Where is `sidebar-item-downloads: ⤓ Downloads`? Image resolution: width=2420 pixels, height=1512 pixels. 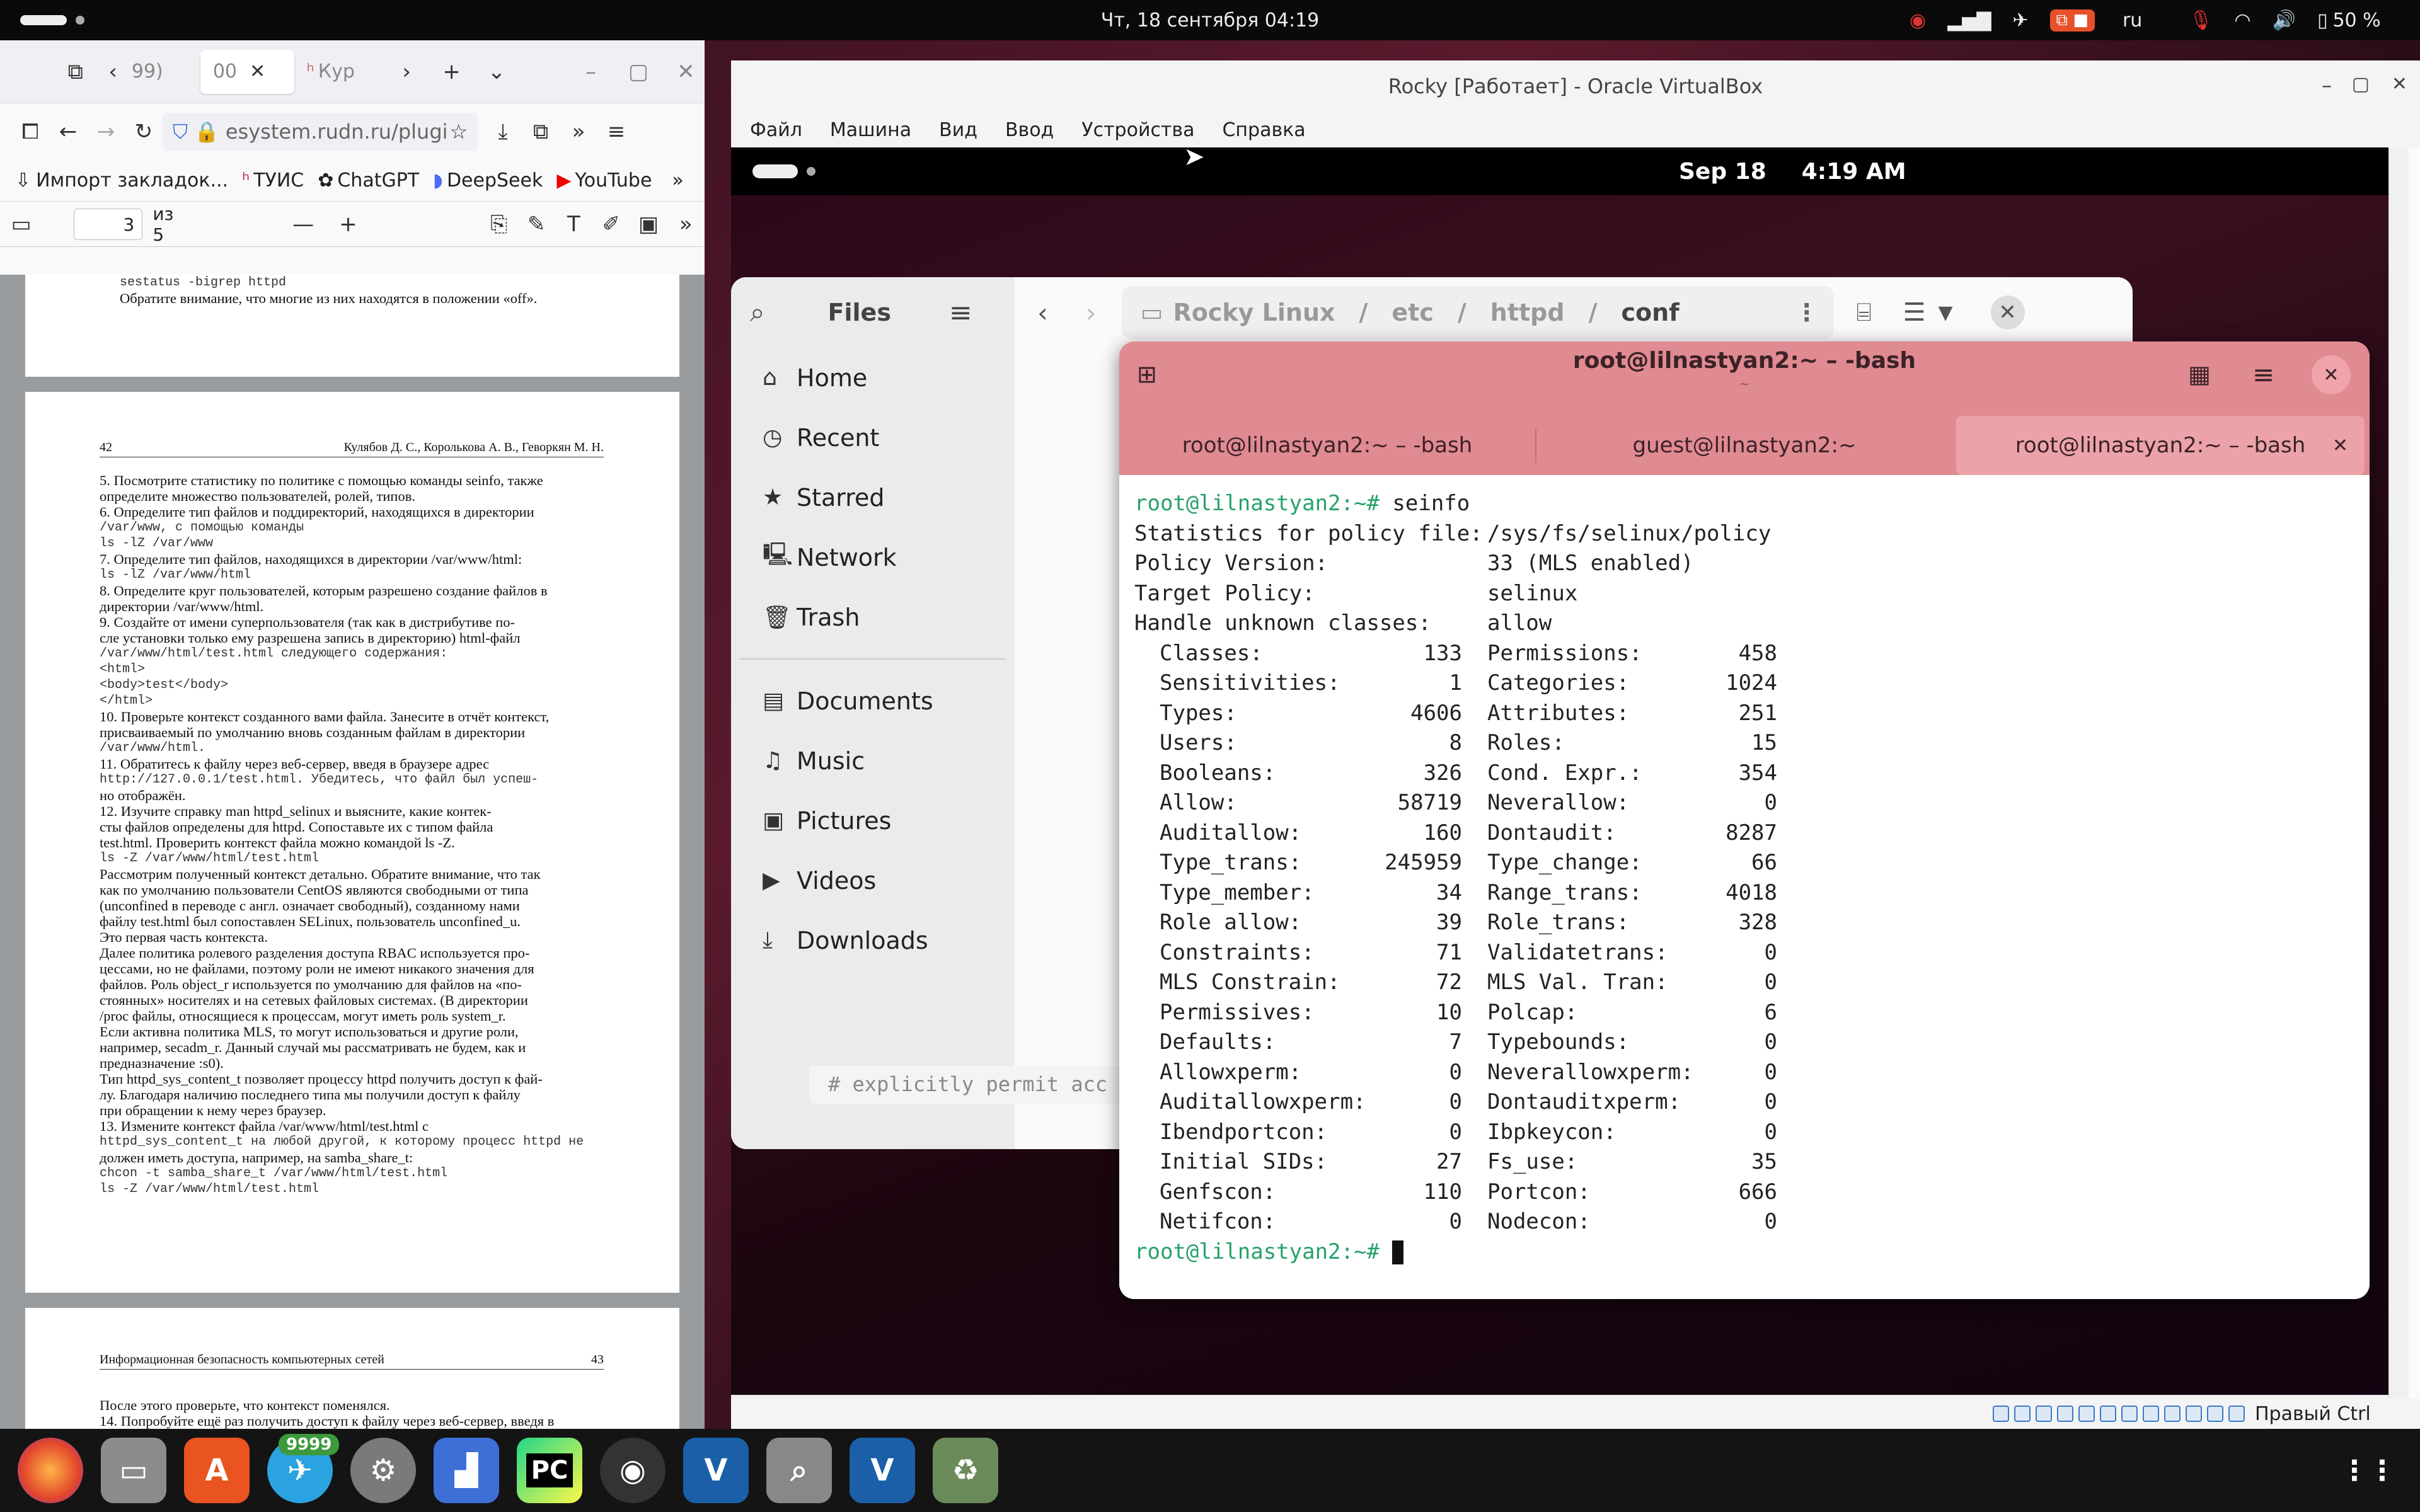 sidebar-item-downloads: ⤓ Downloads is located at coordinates (873, 940).